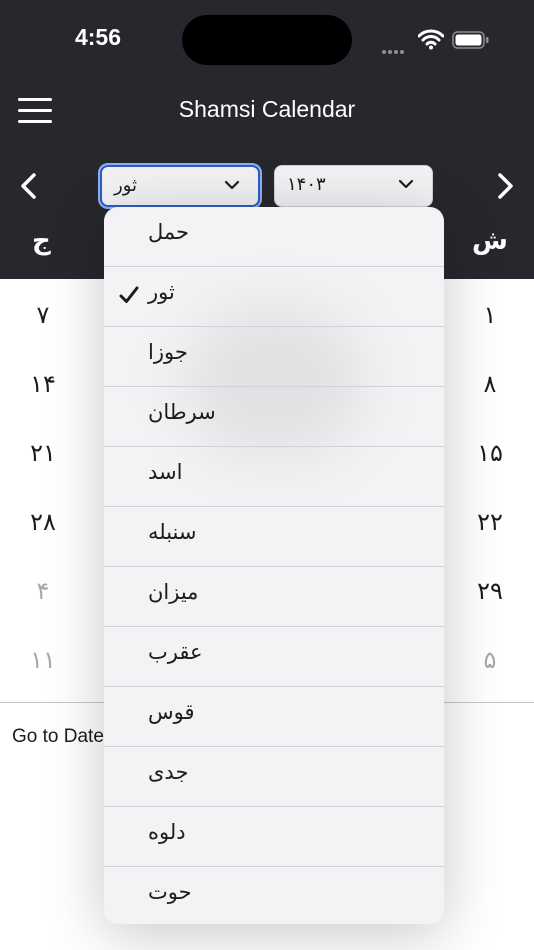 The width and height of the screenshot is (534, 950). What do you see at coordinates (490, 315) in the screenshot?
I see `day-cell: ۱` at bounding box center [490, 315].